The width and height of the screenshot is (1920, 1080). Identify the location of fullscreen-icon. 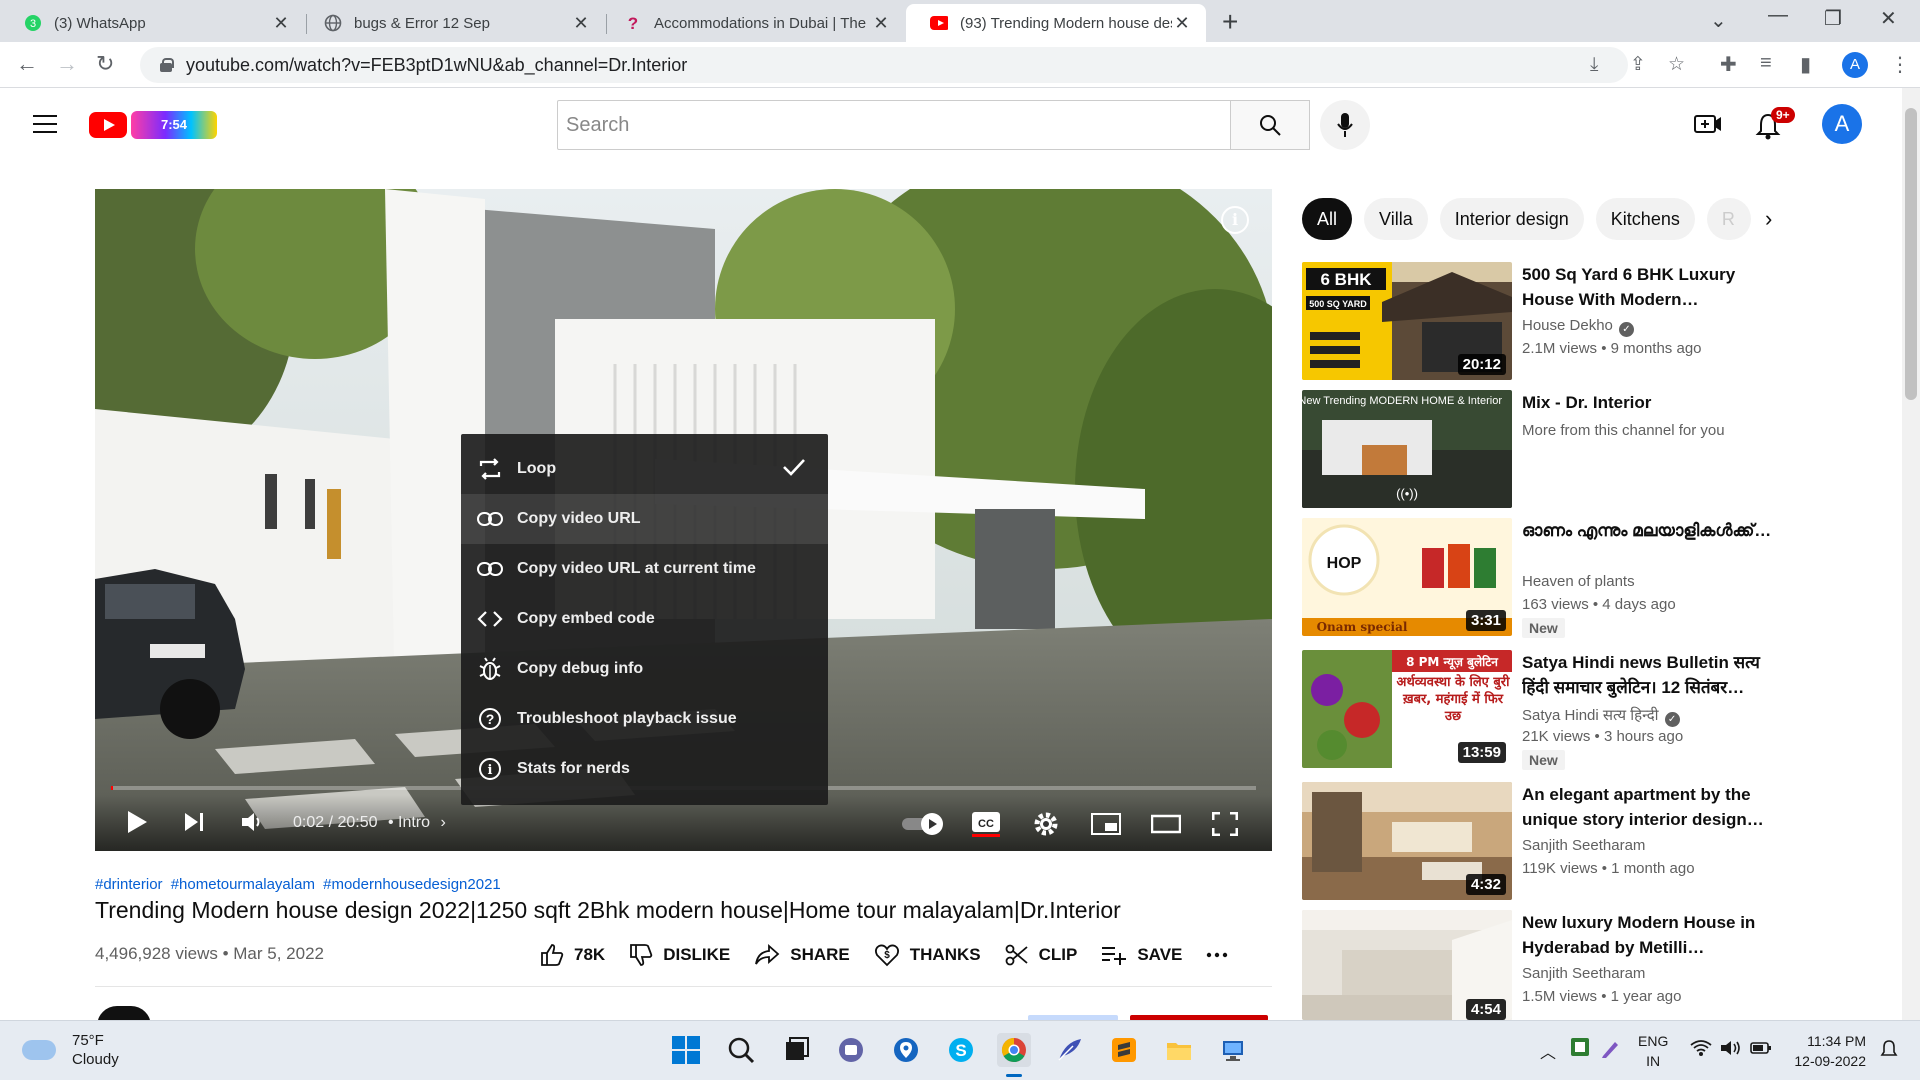
(1225, 826).